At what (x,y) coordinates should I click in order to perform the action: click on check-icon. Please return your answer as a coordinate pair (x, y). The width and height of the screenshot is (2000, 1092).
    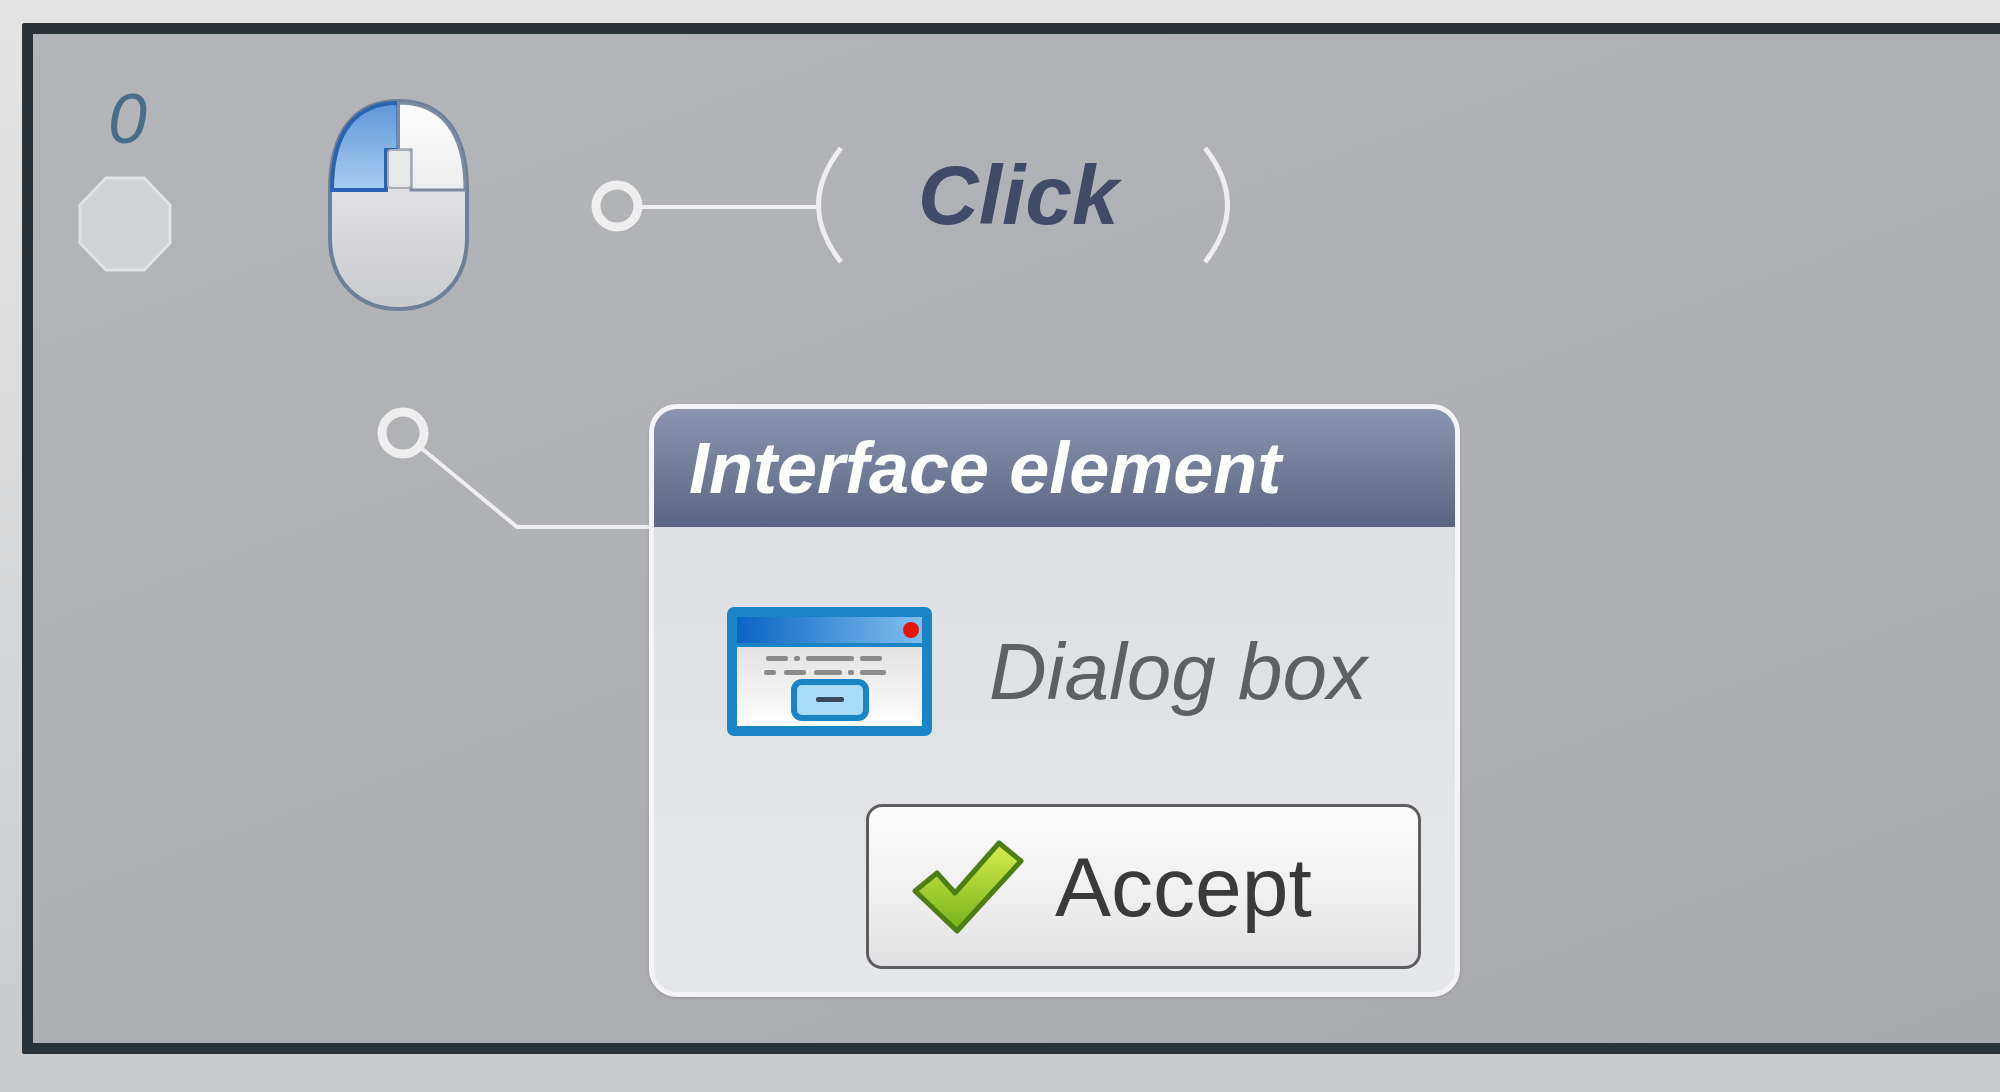
    Looking at the image, I should click on (968, 886).